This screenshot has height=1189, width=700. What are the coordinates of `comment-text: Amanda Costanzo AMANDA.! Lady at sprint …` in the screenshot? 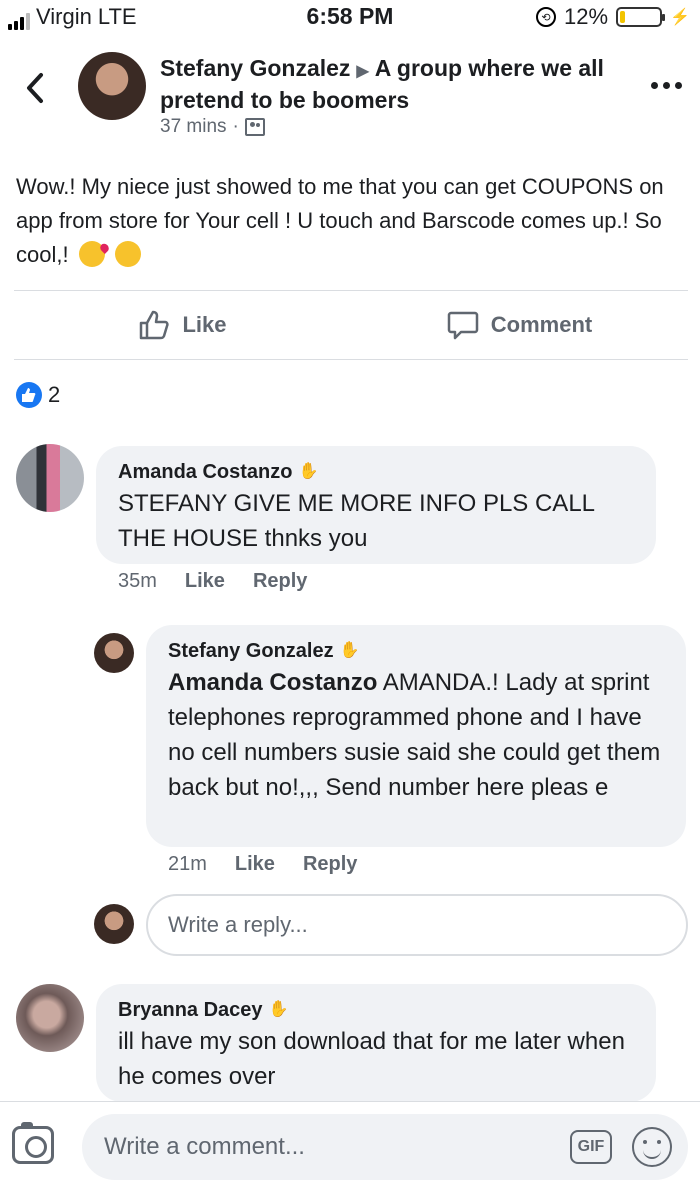 It's located at (416, 735).